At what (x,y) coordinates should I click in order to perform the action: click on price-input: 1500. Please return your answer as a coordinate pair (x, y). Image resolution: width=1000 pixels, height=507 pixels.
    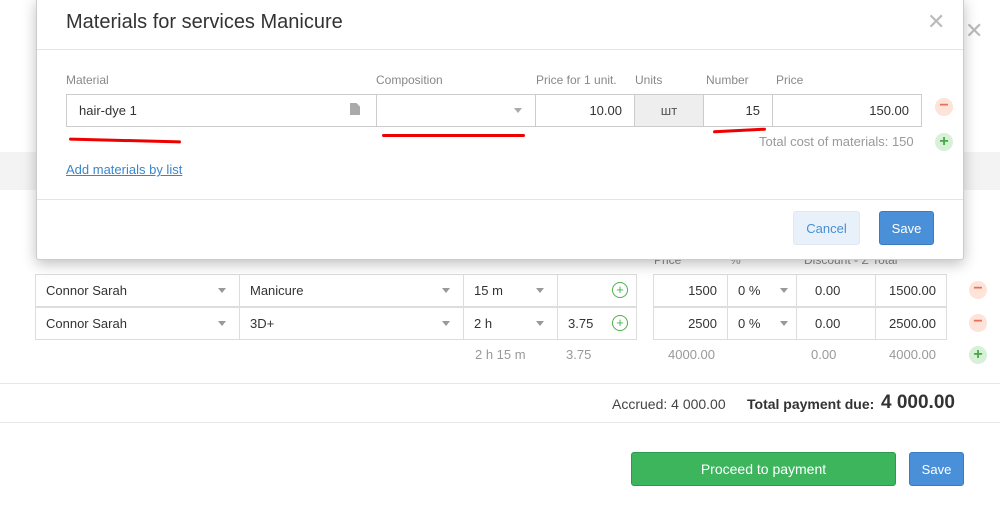
    Looking at the image, I should click on (690, 290).